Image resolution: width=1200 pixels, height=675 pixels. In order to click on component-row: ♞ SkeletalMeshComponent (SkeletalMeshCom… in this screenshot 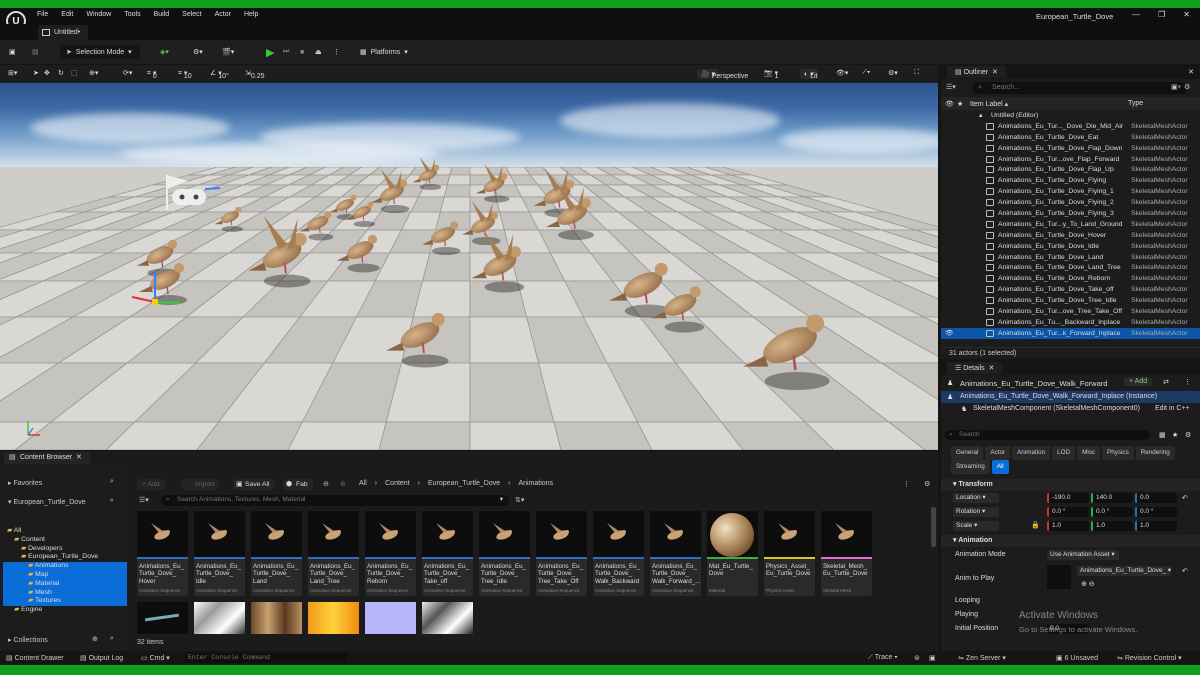, I will do `click(1070, 409)`.